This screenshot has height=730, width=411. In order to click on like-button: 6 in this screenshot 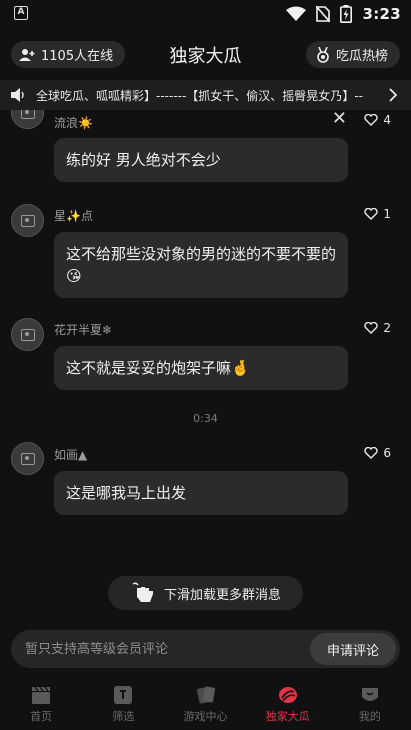, I will do `click(377, 453)`.